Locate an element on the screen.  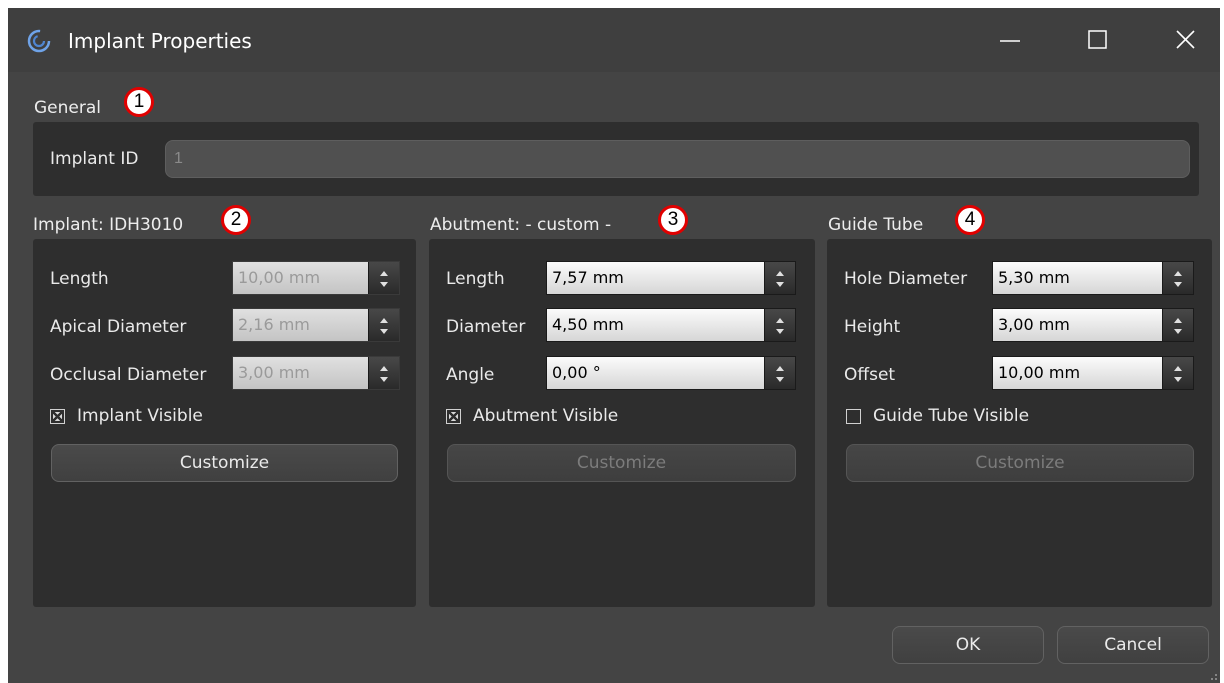
abutment-diameter-spinbox: 4,50 mm is located at coordinates (671, 325).